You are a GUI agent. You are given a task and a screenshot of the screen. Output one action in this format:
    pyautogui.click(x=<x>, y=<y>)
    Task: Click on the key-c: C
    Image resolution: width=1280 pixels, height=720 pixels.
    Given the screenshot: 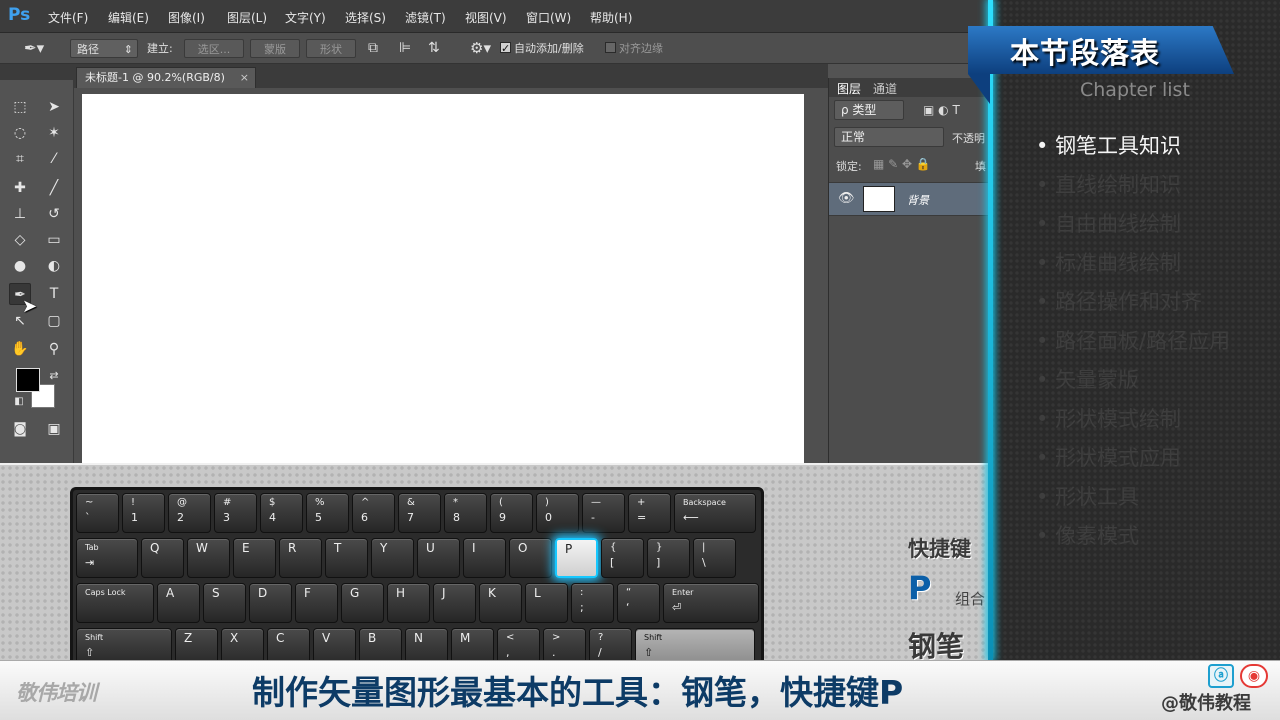 What is the action you would take?
    pyautogui.click(x=288, y=644)
    